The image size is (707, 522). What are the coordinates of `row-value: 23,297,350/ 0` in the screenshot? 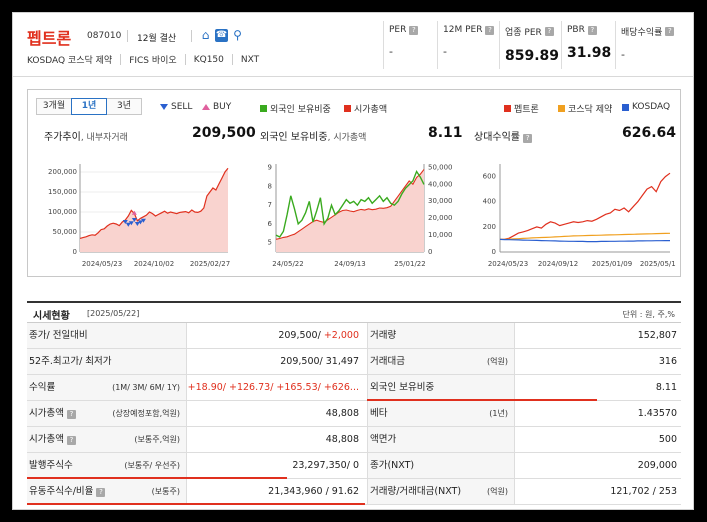 It's located at (325, 465).